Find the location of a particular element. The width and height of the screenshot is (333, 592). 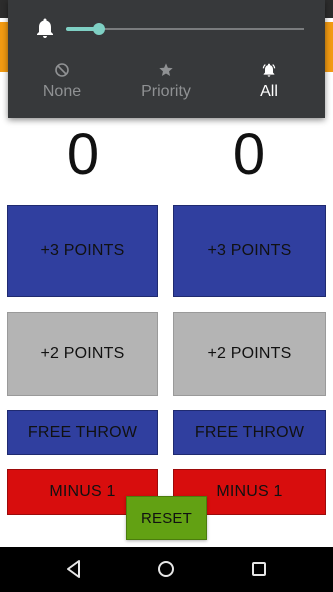

mode-none: None is located at coordinates (62, 82).